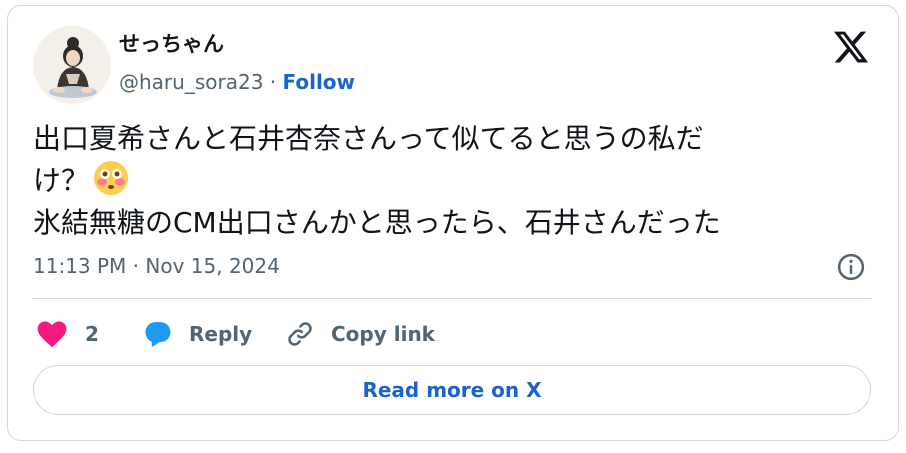 This screenshot has width=906, height=453. I want to click on author-handle-row: @haru_sora23 · Follow, so click(237, 82).